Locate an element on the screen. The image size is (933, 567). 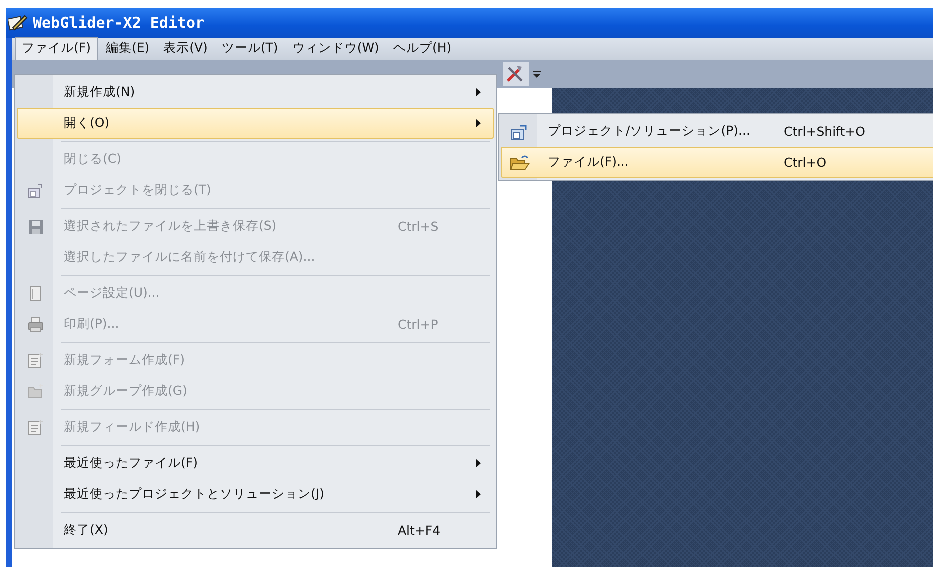
menu-item: ファイル(F)... Ctrl+O is located at coordinates (717, 162).